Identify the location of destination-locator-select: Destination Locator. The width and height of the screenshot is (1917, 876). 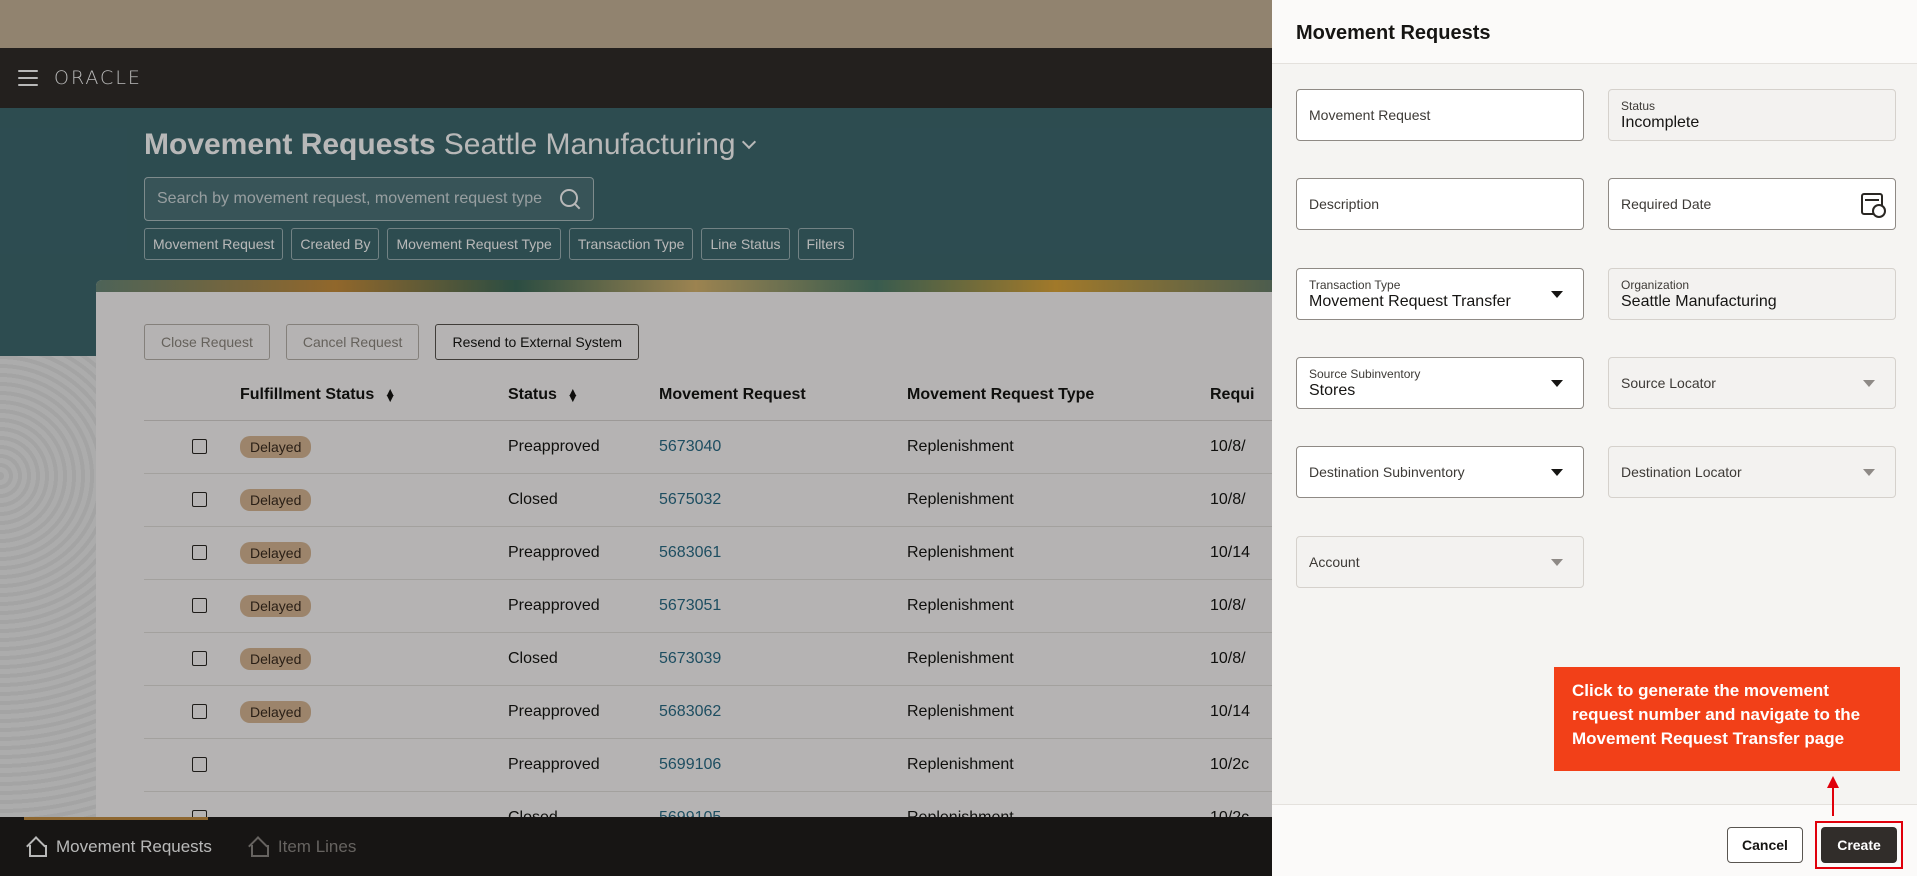
(1752, 472).